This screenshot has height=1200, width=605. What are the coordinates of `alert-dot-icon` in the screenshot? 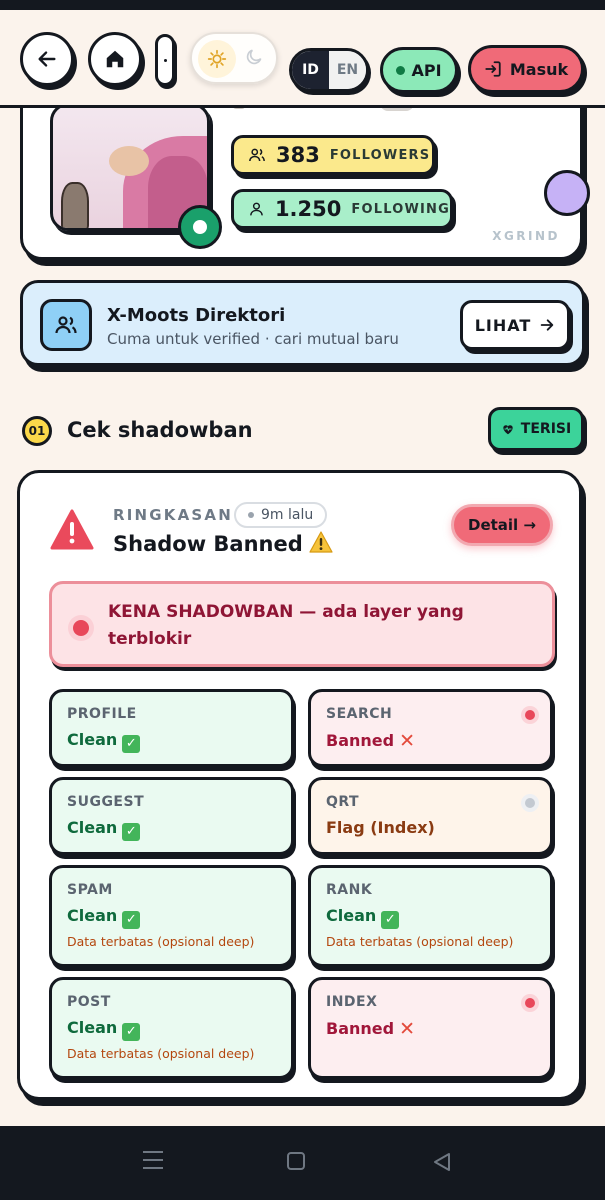 It's located at (81, 628).